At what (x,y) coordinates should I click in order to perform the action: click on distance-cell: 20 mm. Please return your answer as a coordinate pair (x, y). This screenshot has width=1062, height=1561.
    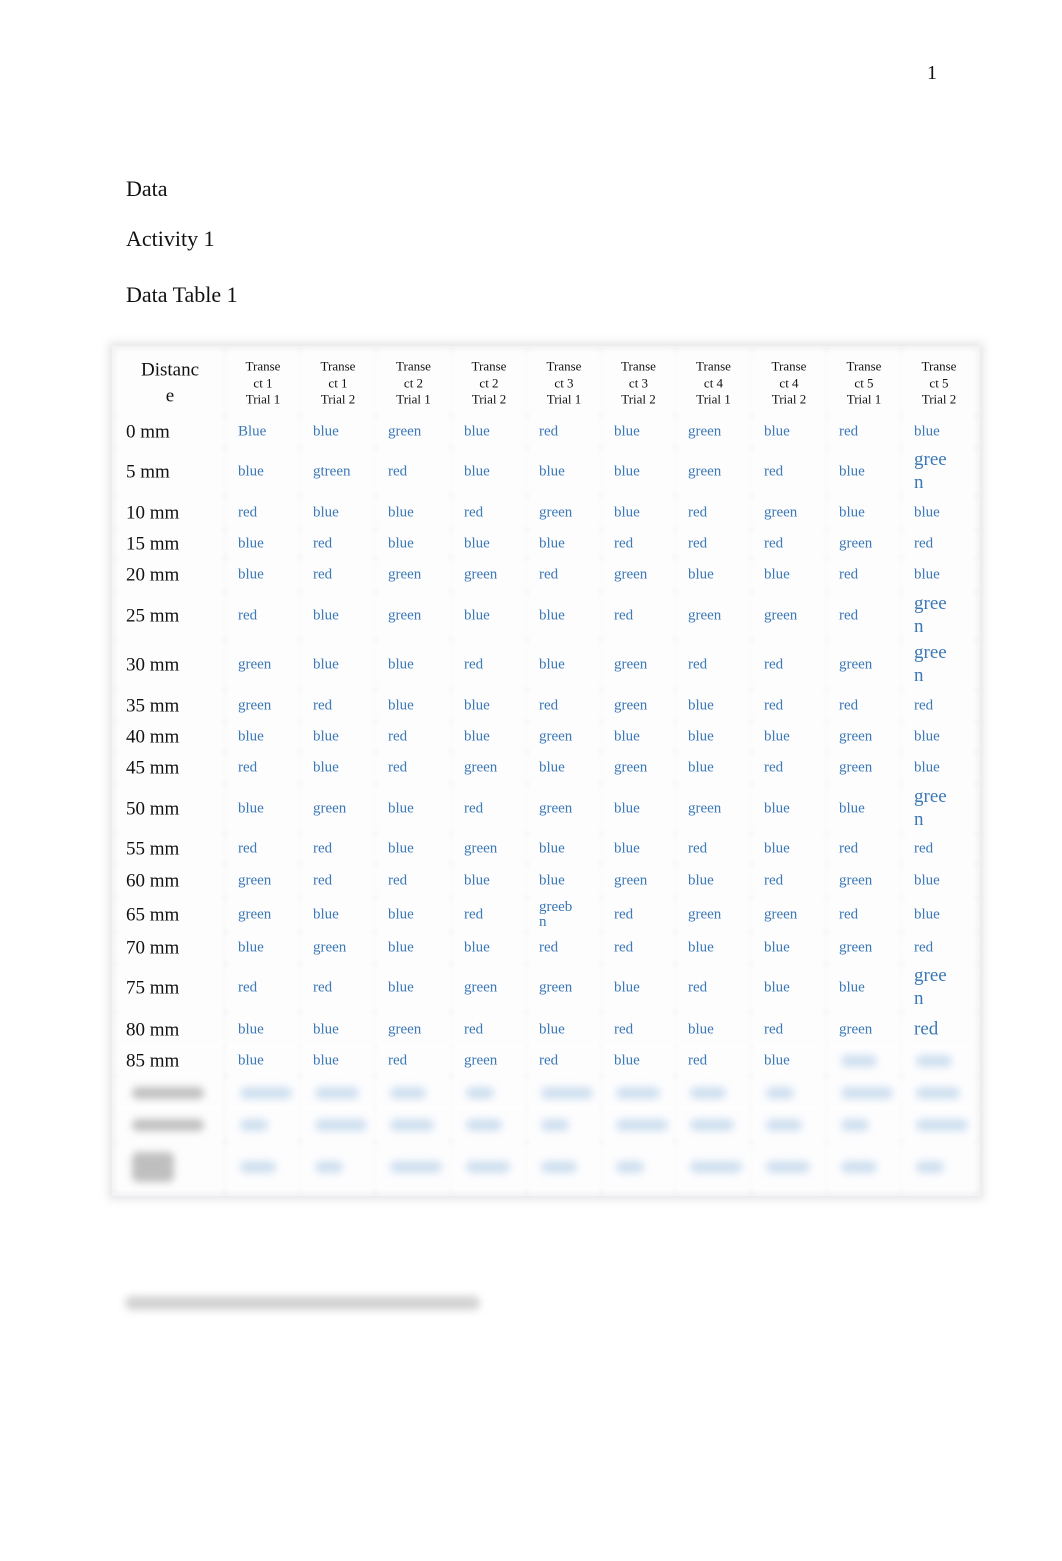
    Looking at the image, I should click on (170, 575).